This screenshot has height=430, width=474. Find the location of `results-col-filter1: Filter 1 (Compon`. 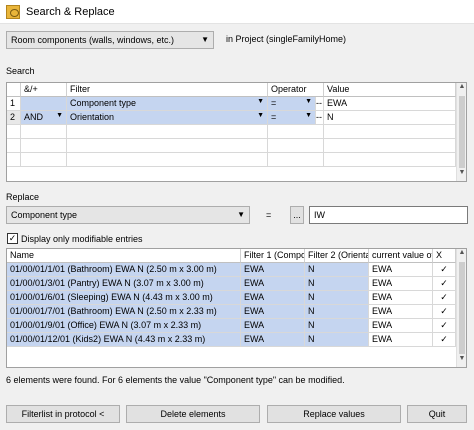

results-col-filter1: Filter 1 (Compon is located at coordinates (273, 256).